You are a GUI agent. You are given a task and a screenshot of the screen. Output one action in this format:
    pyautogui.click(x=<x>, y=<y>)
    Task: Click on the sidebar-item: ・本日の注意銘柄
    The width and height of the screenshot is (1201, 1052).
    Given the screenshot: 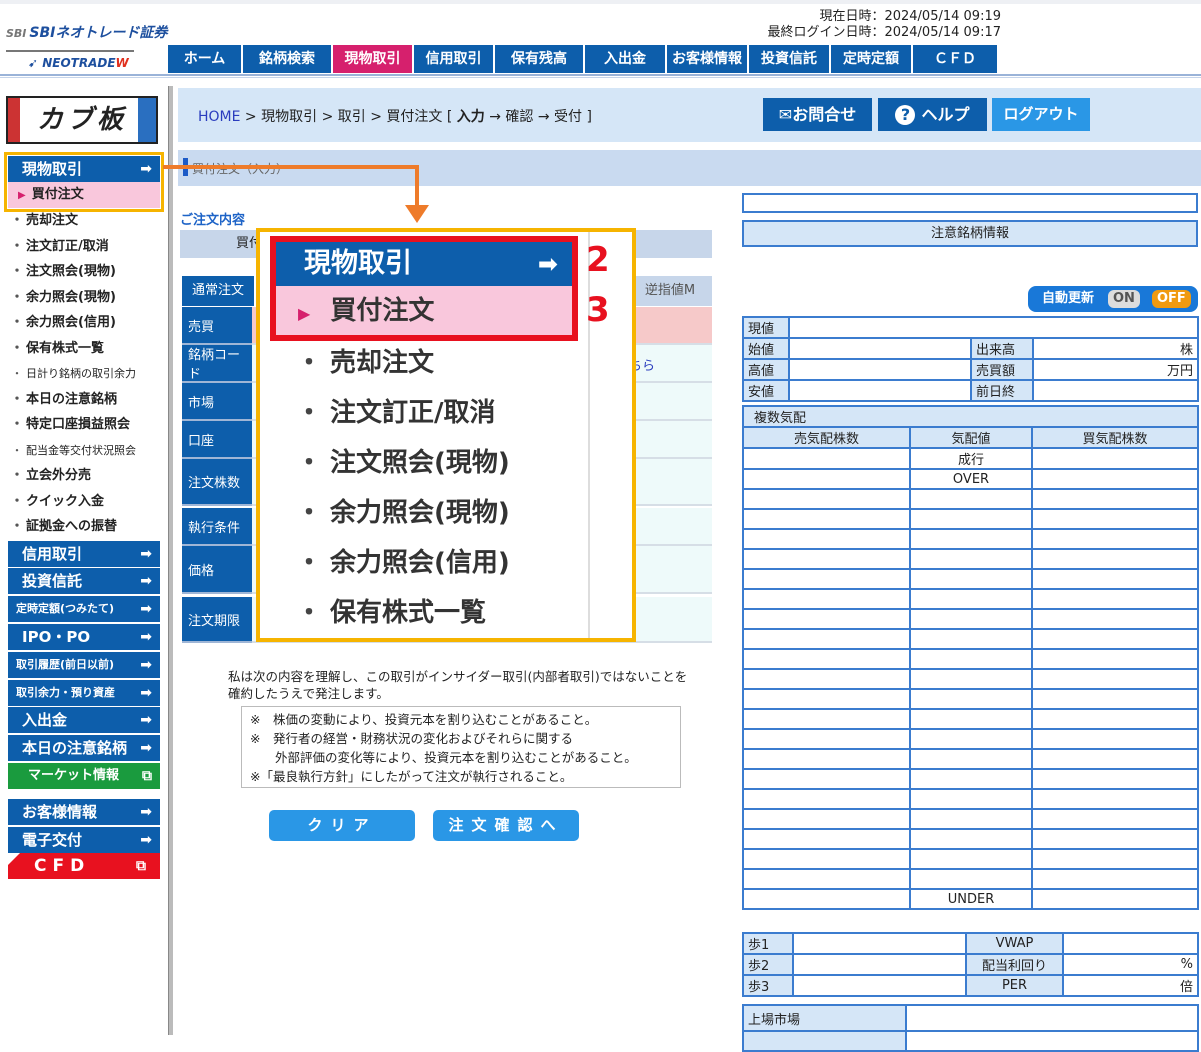 What is the action you would take?
    pyautogui.click(x=86, y=399)
    